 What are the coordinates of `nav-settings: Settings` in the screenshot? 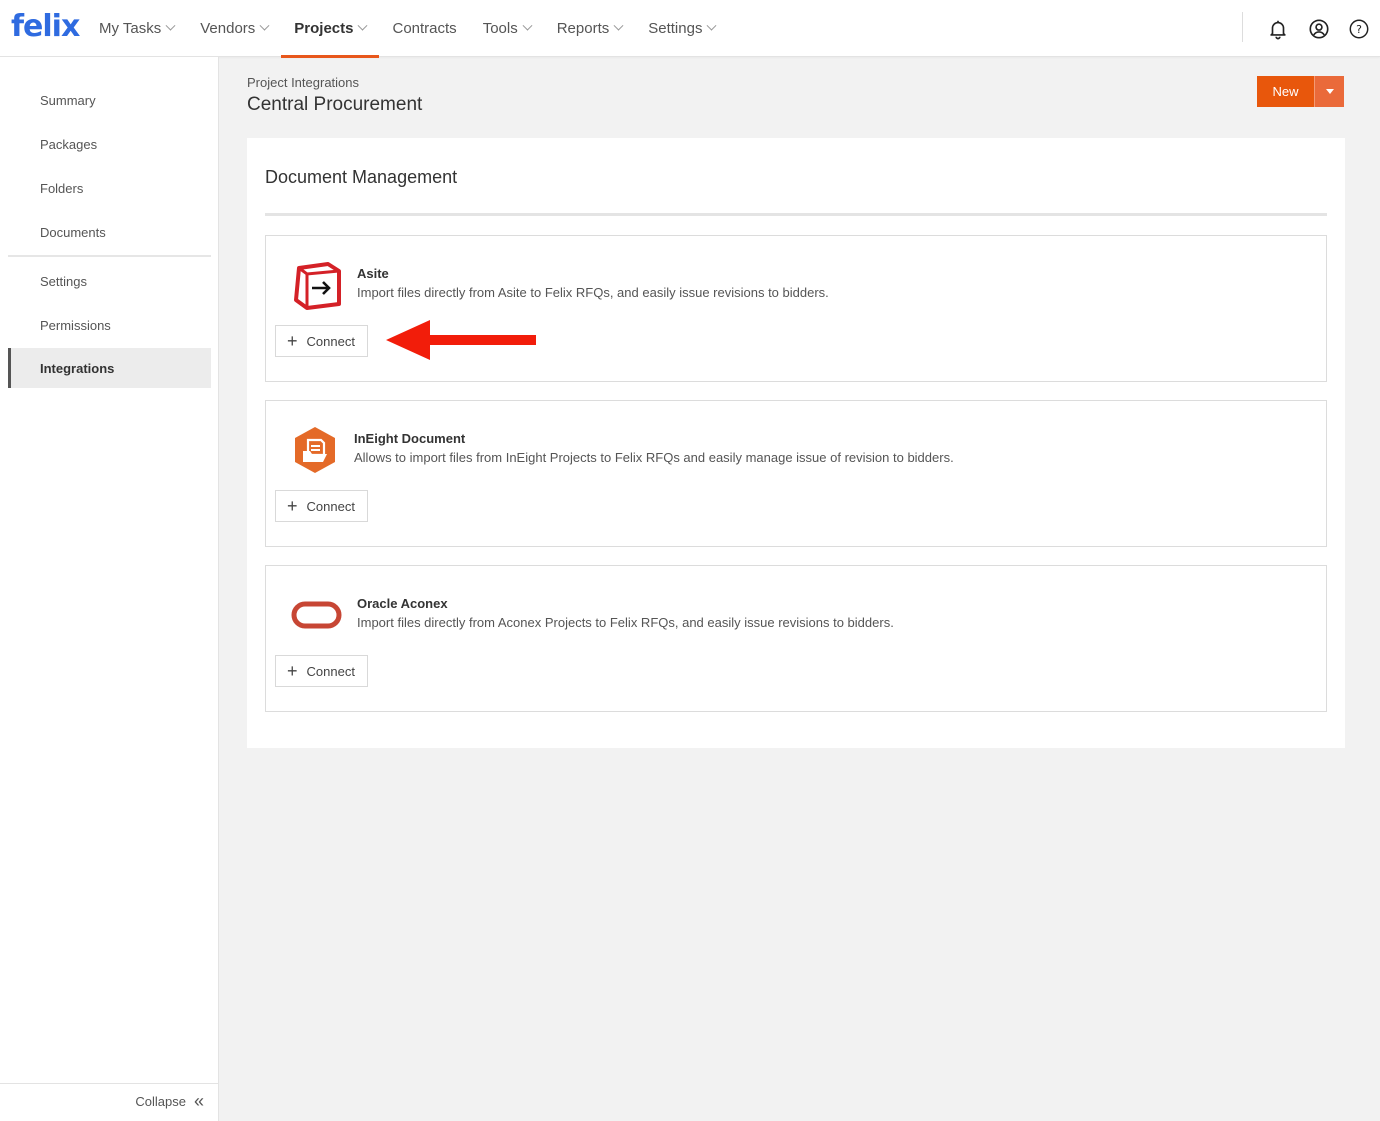 It's located at (681, 28).